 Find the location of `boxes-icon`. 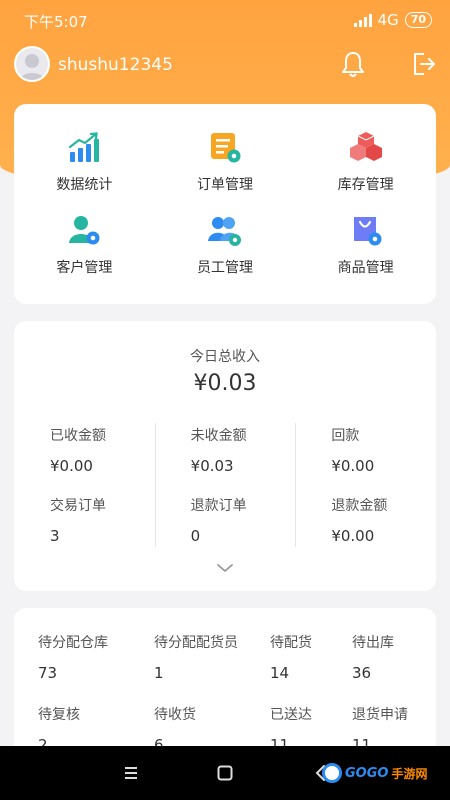

boxes-icon is located at coordinates (365, 146).